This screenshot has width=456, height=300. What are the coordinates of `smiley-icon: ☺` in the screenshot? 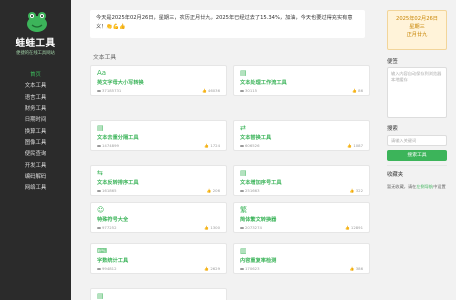 It's located at (101, 210).